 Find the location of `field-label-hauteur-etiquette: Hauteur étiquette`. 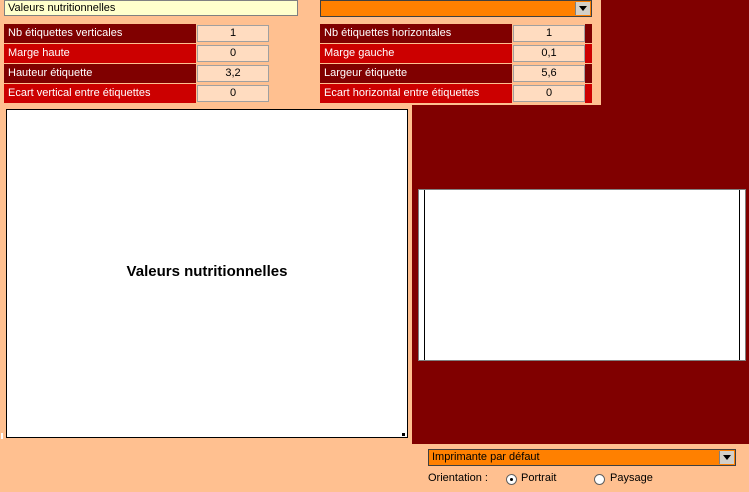

field-label-hauteur-etiquette: Hauteur étiquette is located at coordinates (100, 73).